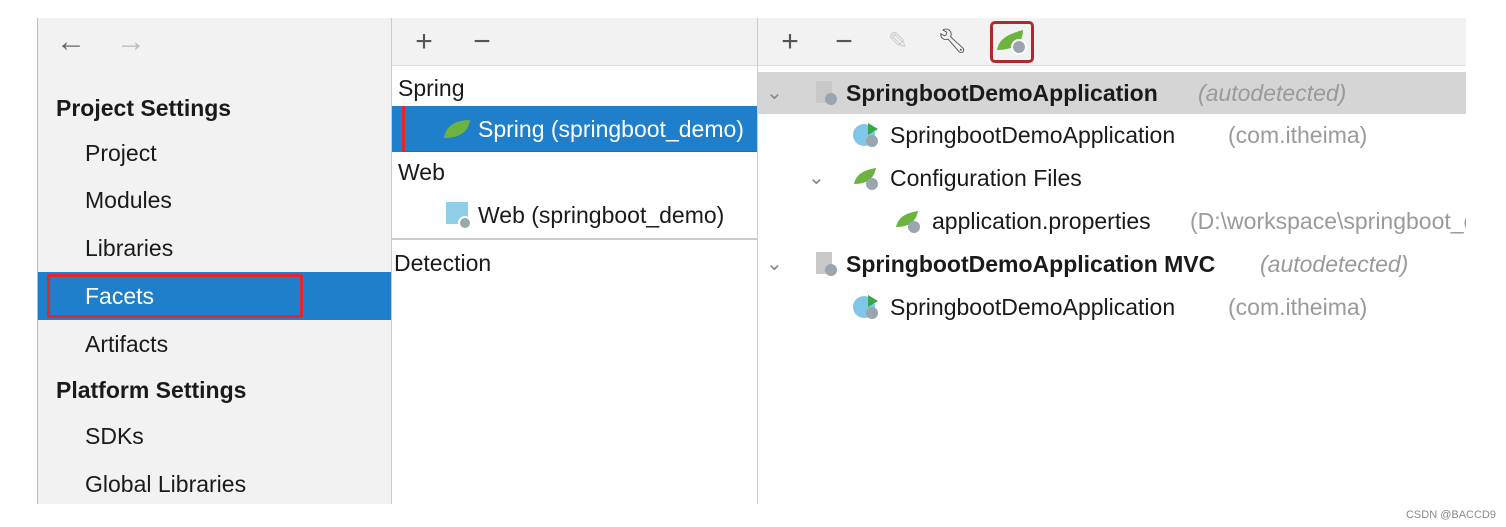  I want to click on wrench-icon: 🔧︎, so click(952, 42).